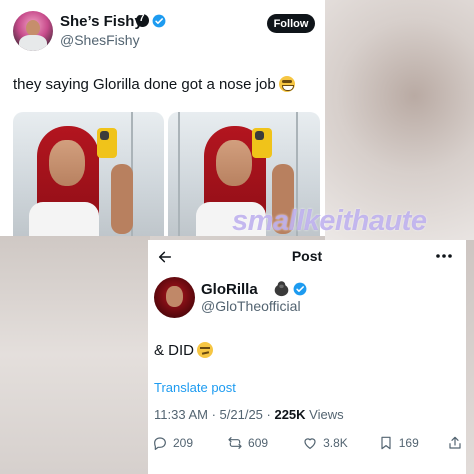 This screenshot has width=474, height=474. I want to click on display-name: GloRilla, so click(229, 289).